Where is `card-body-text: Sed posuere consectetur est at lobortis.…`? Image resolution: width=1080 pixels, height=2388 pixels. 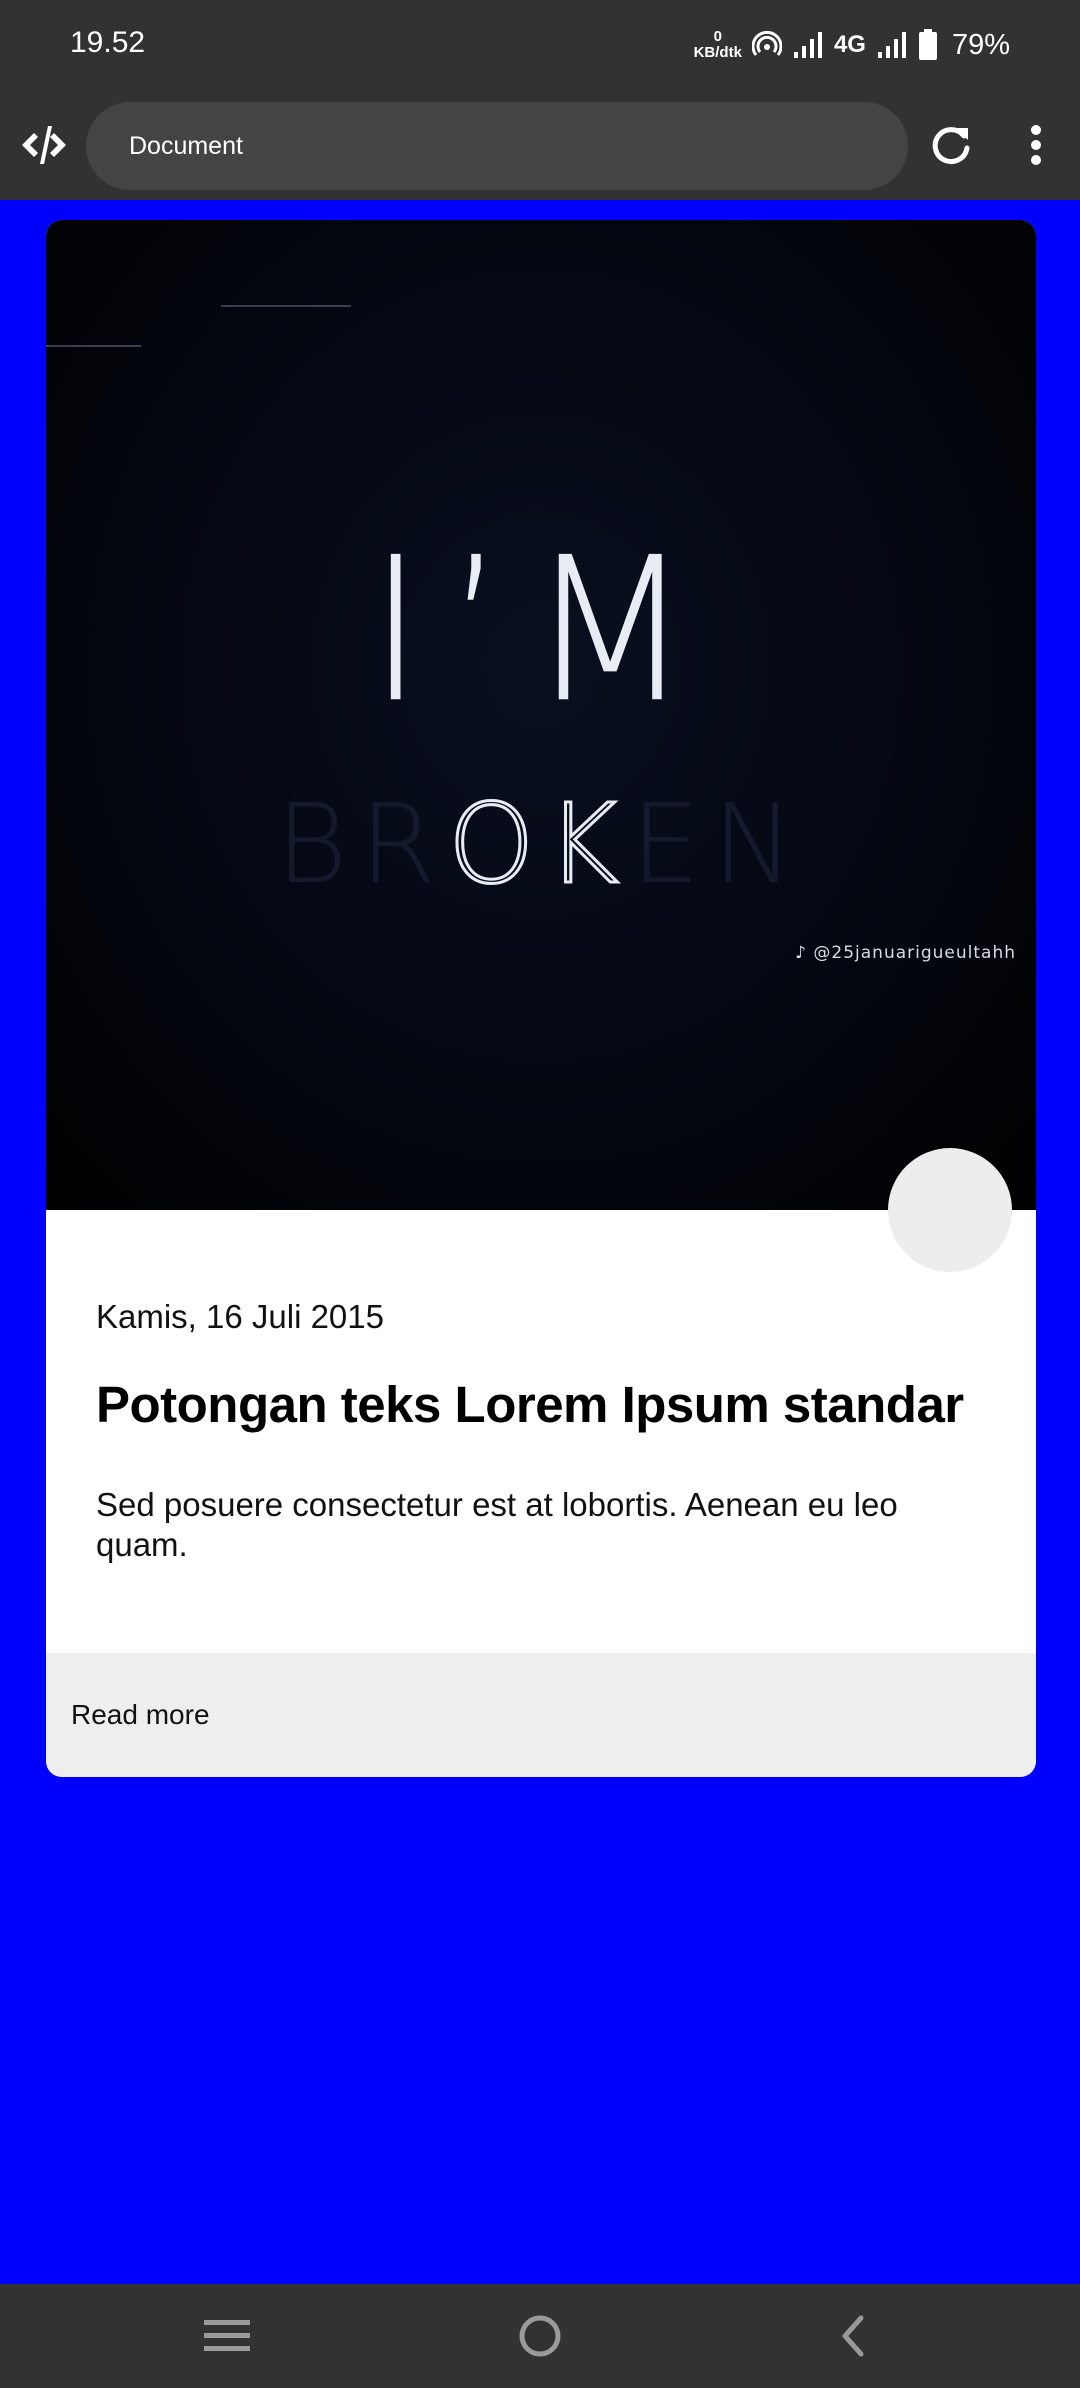 card-body-text: Sed posuere consectetur est at lobortis.… is located at coordinates (497, 1524).